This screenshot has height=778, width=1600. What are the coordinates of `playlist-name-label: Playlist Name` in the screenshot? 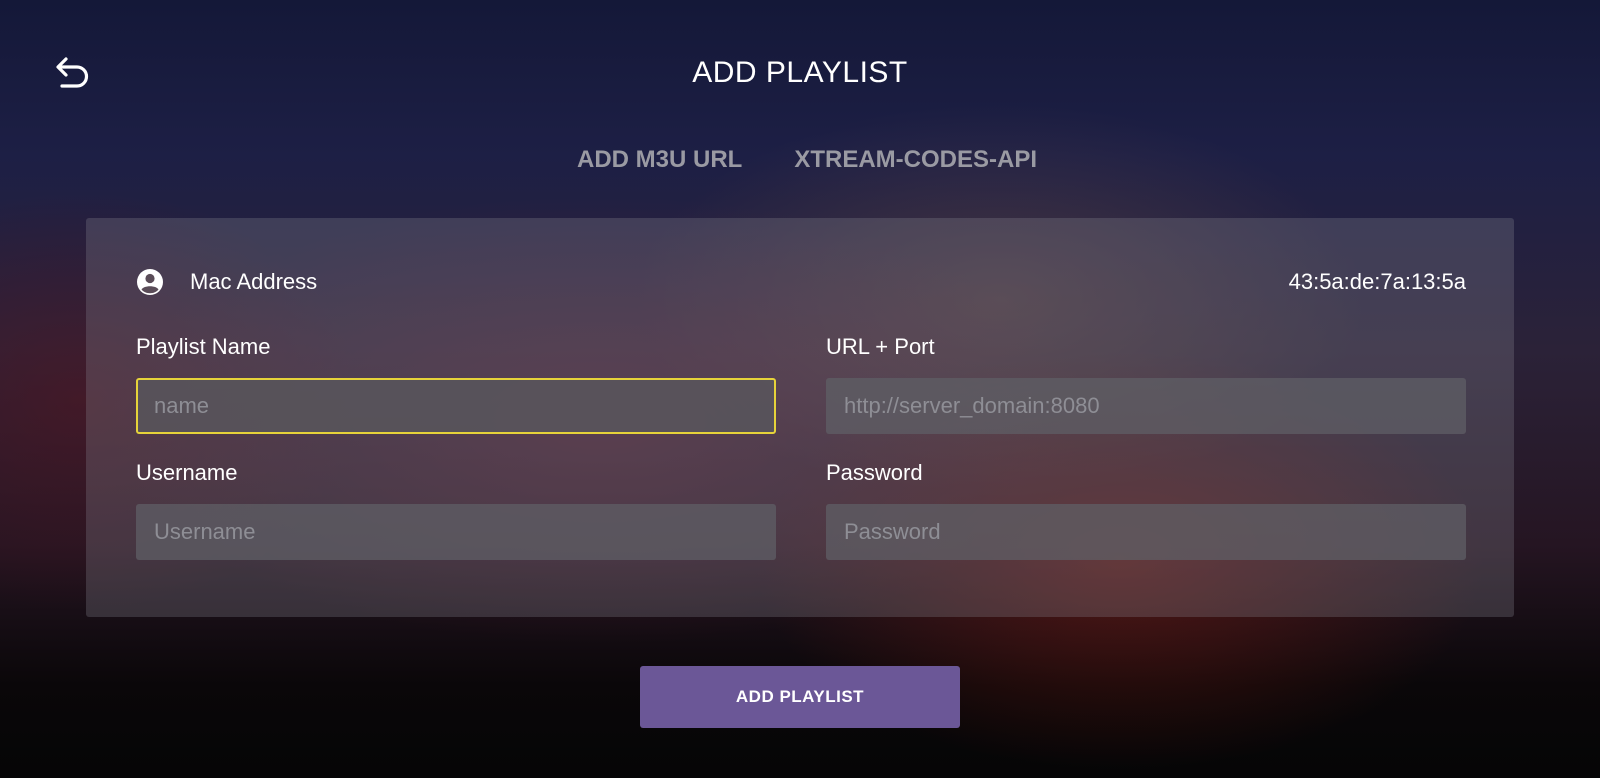 It's located at (203, 346).